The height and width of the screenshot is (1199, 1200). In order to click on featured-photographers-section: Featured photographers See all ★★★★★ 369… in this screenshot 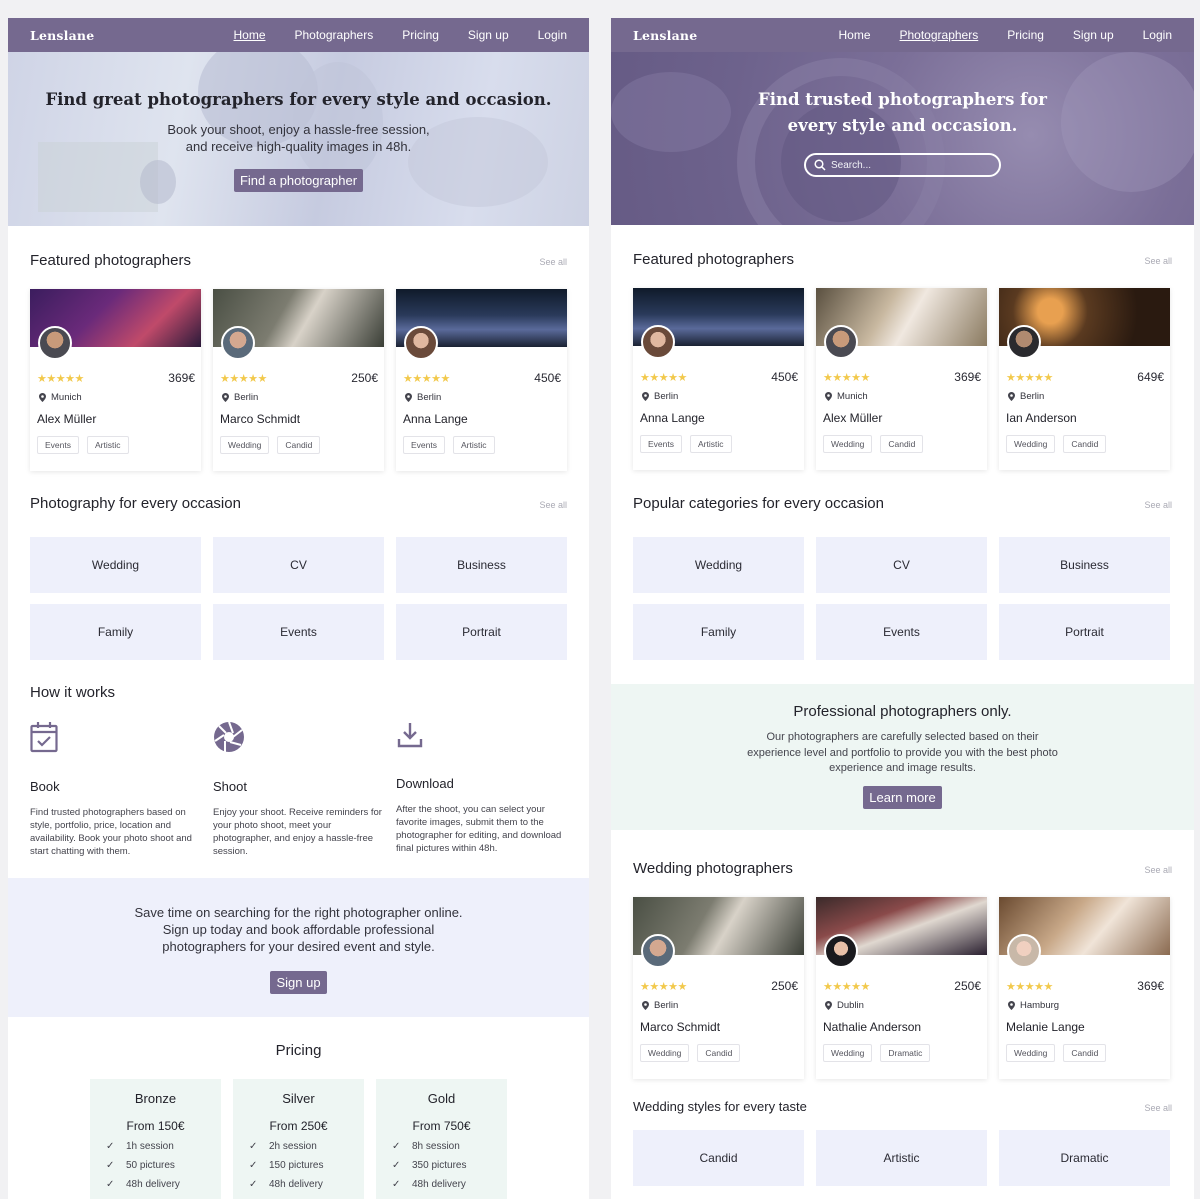, I will do `click(298, 361)`.